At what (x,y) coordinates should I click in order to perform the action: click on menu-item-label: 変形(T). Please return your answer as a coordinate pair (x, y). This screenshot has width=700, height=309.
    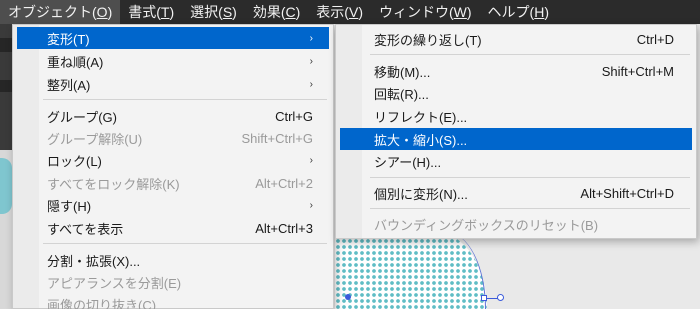
    Looking at the image, I should click on (68, 39).